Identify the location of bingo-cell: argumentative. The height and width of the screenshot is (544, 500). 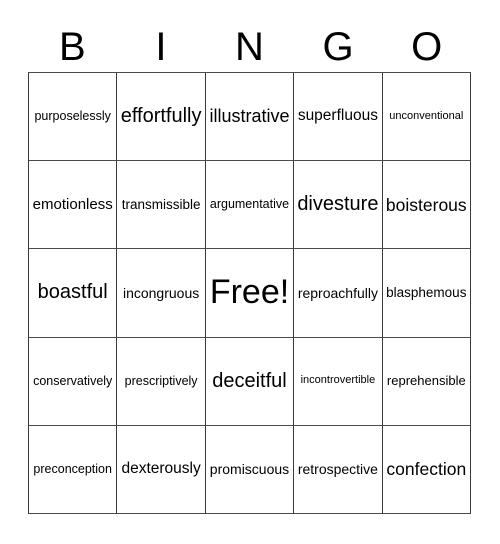
(250, 205).